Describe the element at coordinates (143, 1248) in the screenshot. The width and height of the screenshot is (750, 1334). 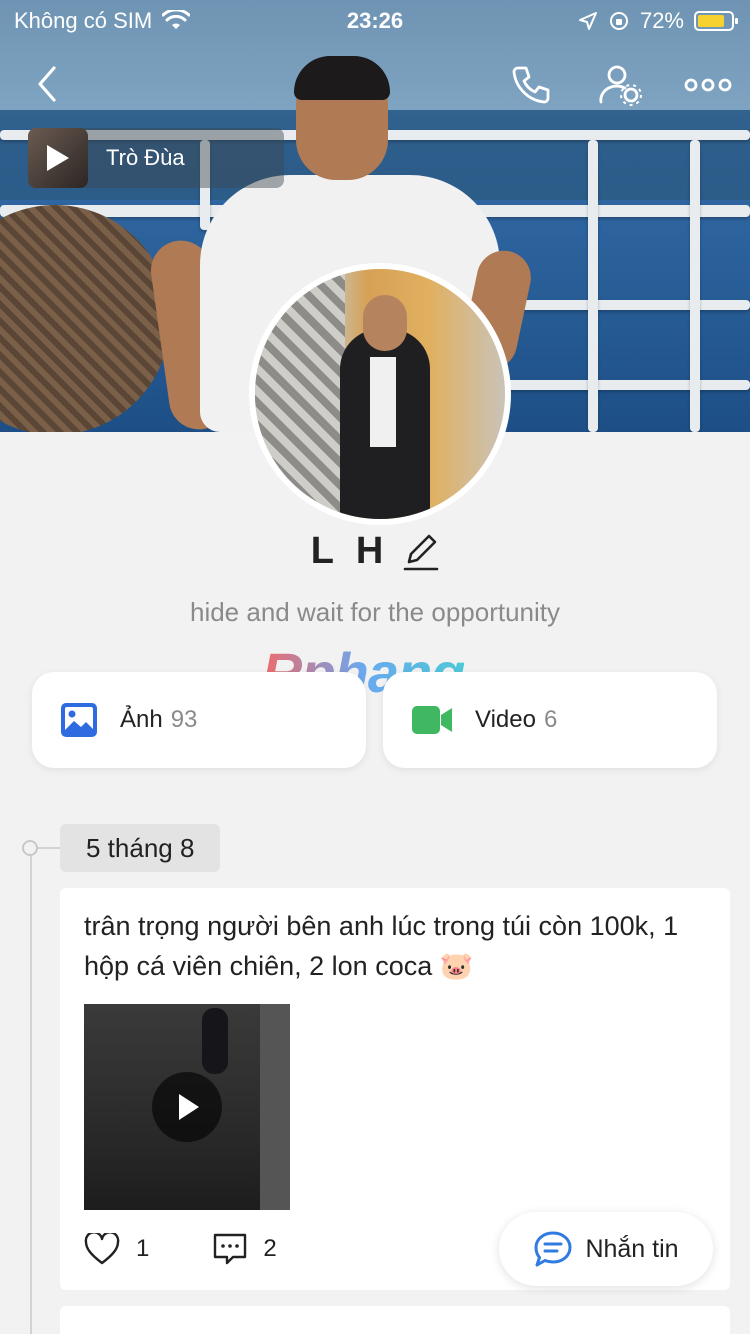
I see `like-count: 1` at that location.